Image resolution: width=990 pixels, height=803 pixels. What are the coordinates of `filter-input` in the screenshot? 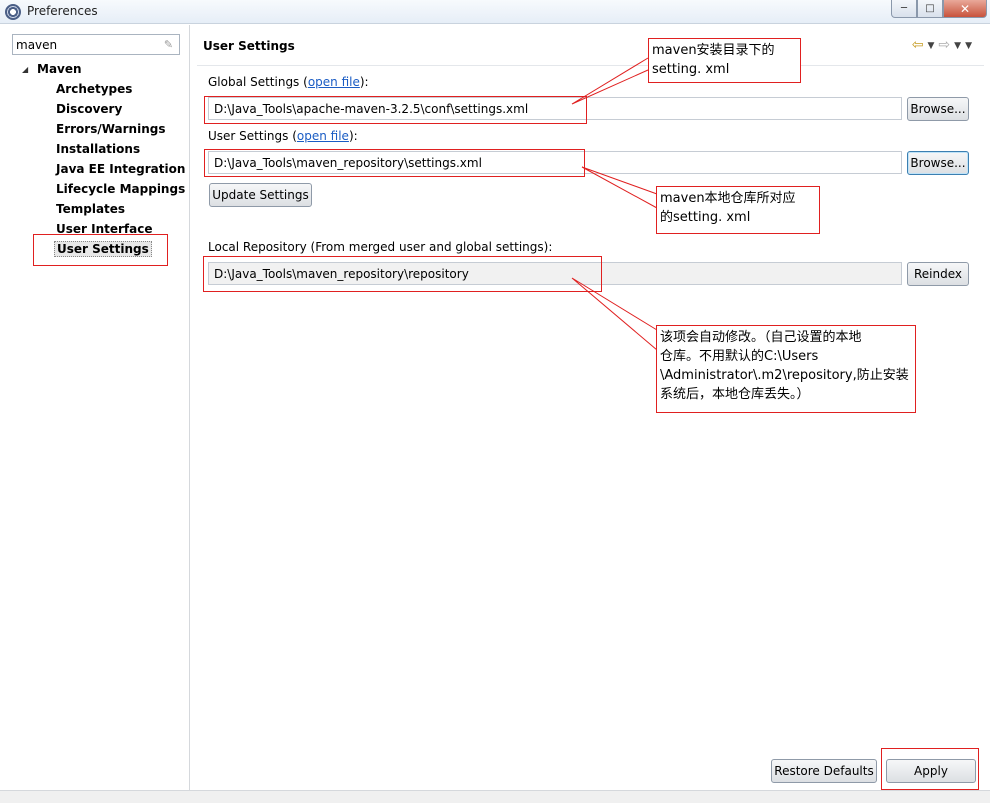 It's located at (86, 44).